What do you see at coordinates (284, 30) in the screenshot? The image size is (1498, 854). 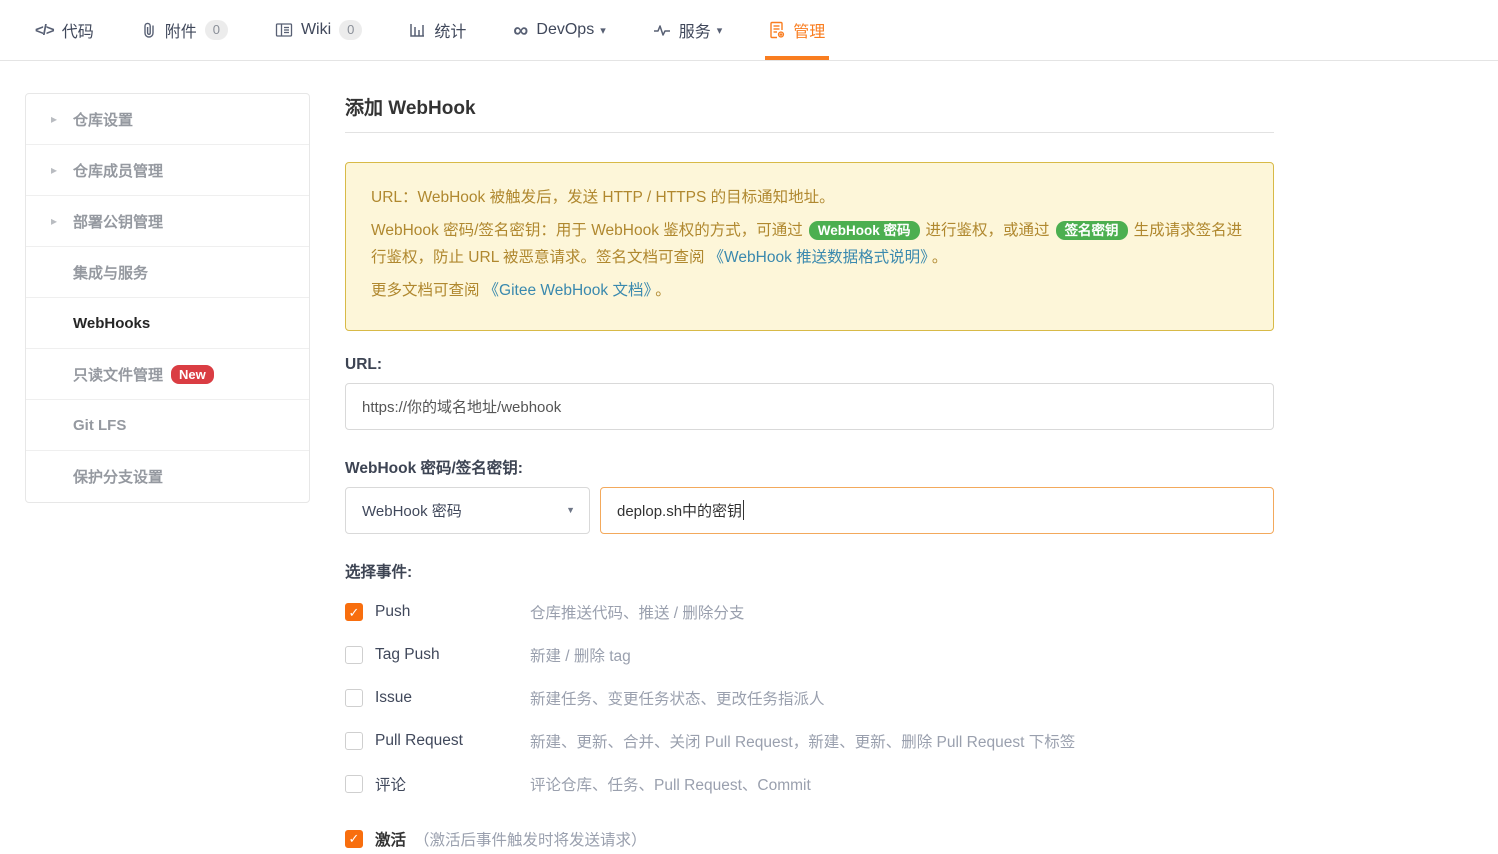 I see `book-icon` at bounding box center [284, 30].